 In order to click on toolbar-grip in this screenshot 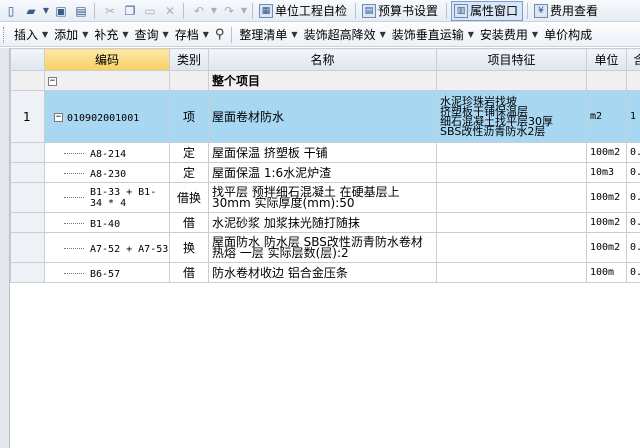, I will do `click(5, 34)`.